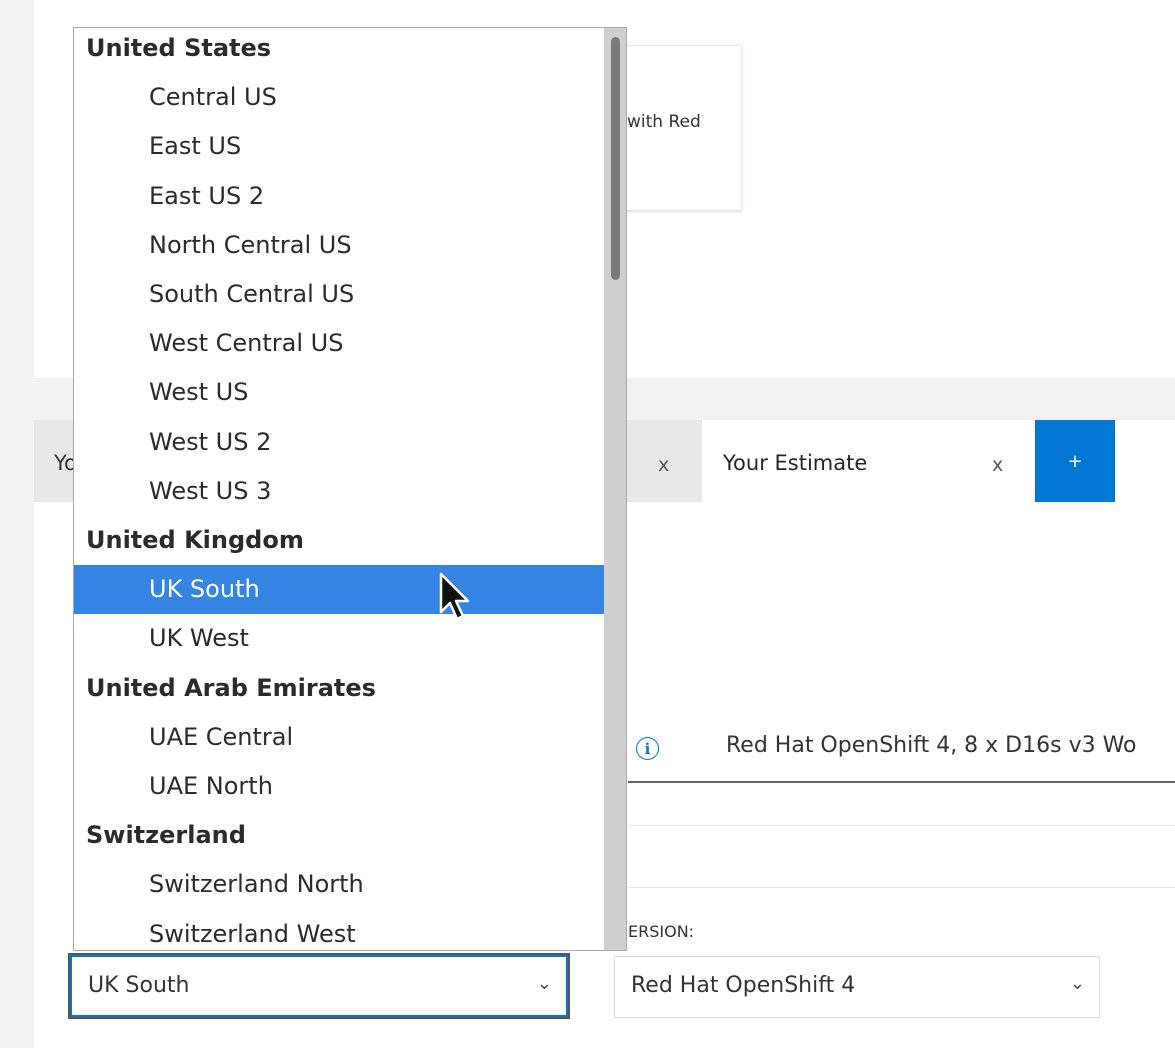 Image resolution: width=1175 pixels, height=1048 pixels. Describe the element at coordinates (340, 442) in the screenshot. I see `dropdown-option: West US 2` at that location.